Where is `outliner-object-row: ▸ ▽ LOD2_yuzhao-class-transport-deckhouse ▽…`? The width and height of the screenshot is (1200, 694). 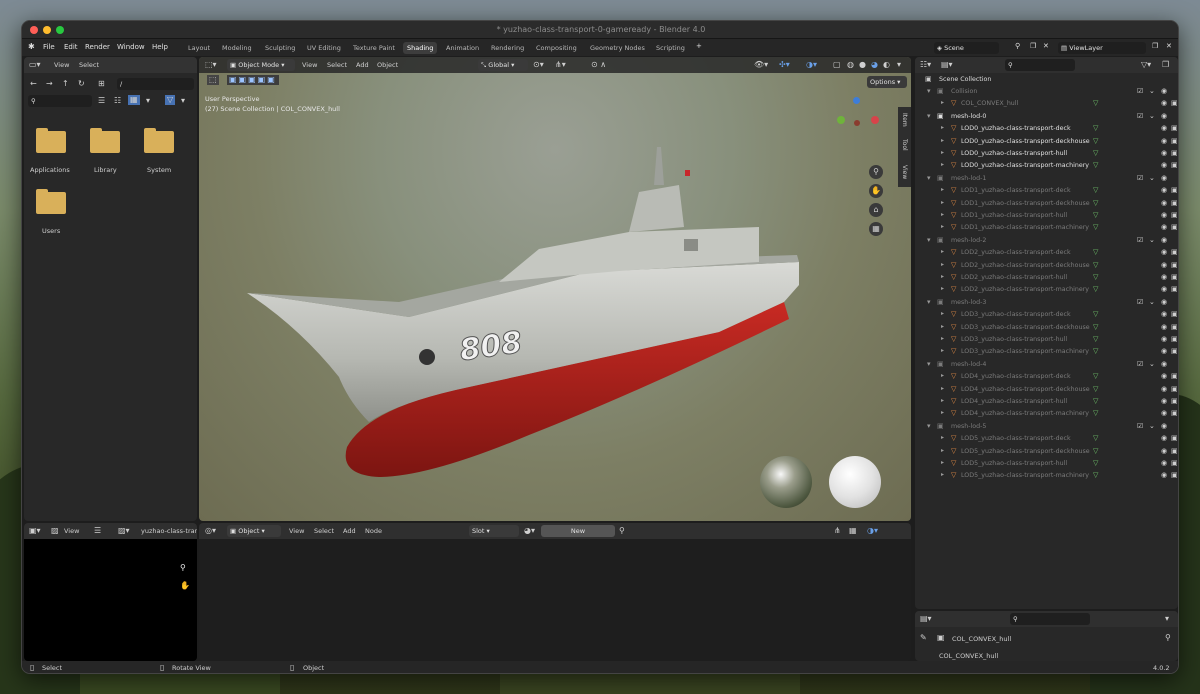
outliner-object-row: ▸ ▽ LOD2_yuzhao-class-transport-deckhouse ▽… is located at coordinates (1046, 266).